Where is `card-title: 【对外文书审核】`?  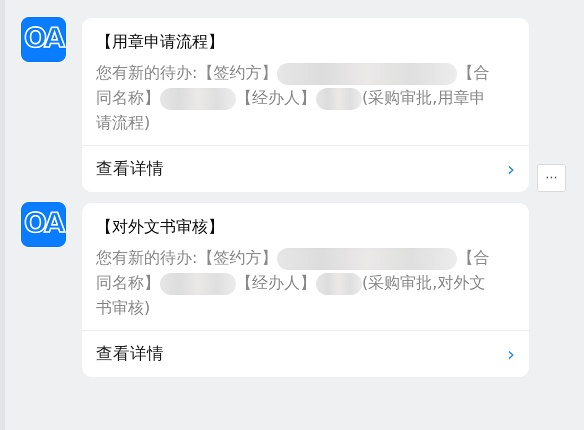
card-title: 【对外文书审核】 is located at coordinates (160, 227).